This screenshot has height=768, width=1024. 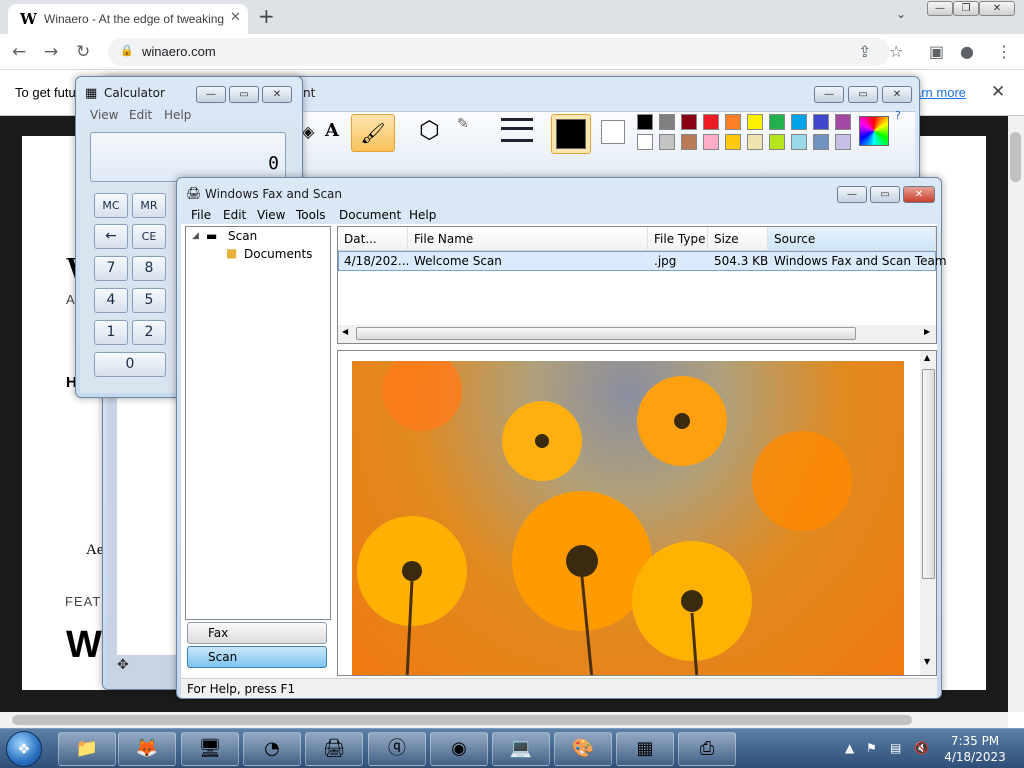 I want to click on network-icon: ▤, so click(x=895, y=748).